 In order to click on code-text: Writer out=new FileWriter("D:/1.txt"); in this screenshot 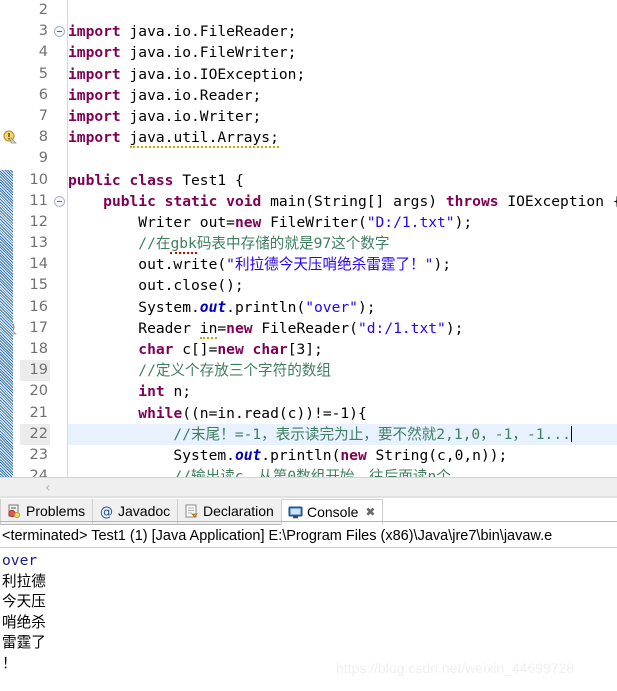, I will do `click(342, 222)`.